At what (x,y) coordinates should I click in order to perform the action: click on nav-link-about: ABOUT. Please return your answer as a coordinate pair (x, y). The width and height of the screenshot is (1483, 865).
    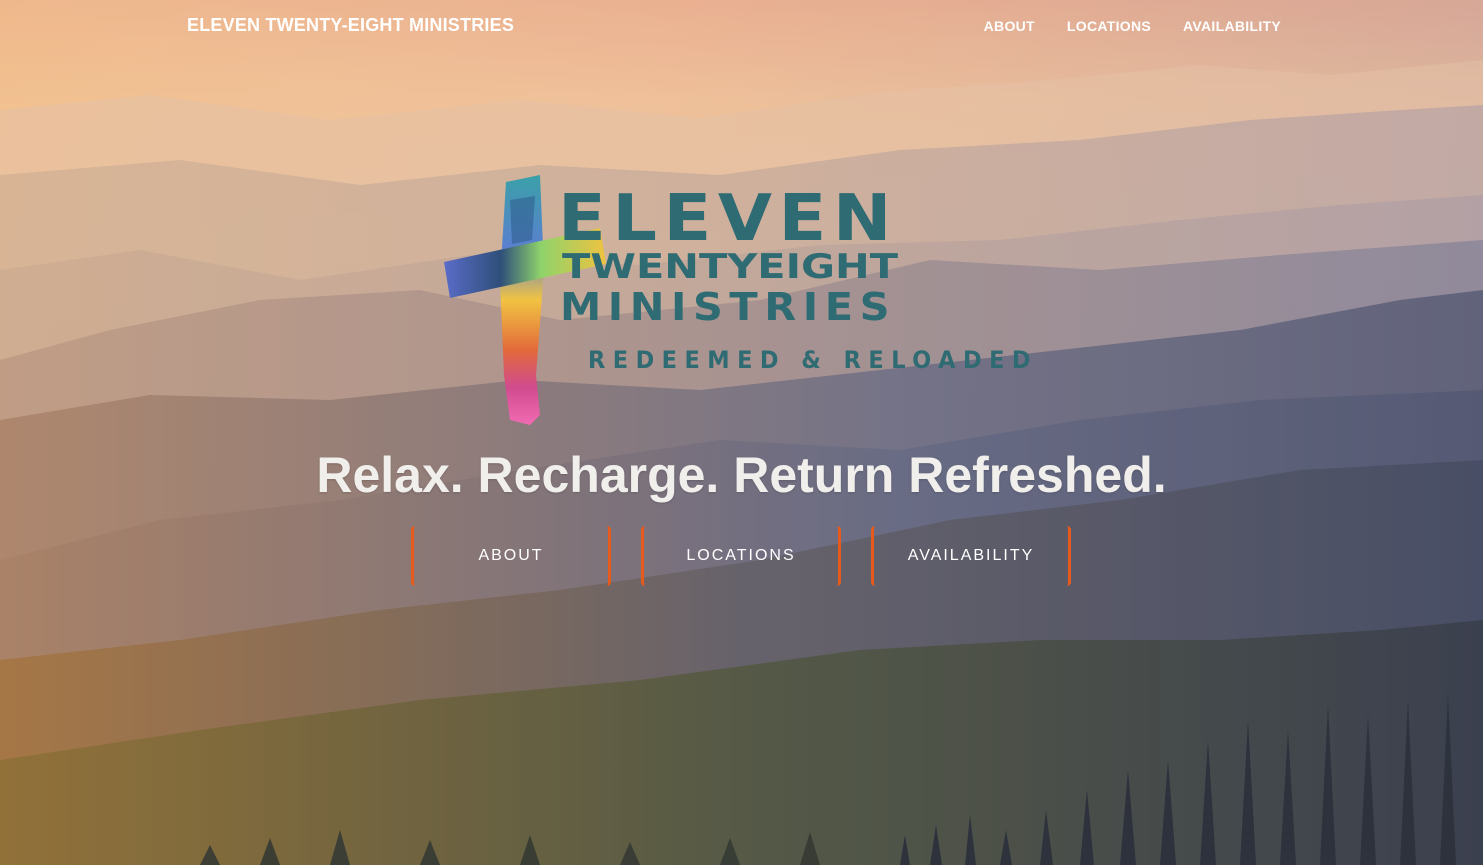
    Looking at the image, I should click on (1009, 26).